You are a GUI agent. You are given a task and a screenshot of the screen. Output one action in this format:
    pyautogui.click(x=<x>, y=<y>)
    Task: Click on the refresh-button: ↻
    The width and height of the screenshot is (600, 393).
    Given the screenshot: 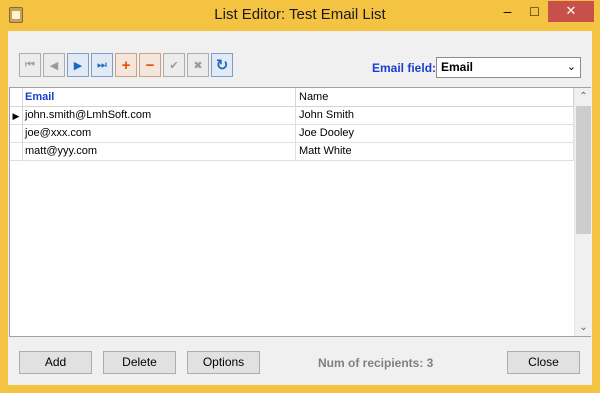 What is the action you would take?
    pyautogui.click(x=222, y=65)
    